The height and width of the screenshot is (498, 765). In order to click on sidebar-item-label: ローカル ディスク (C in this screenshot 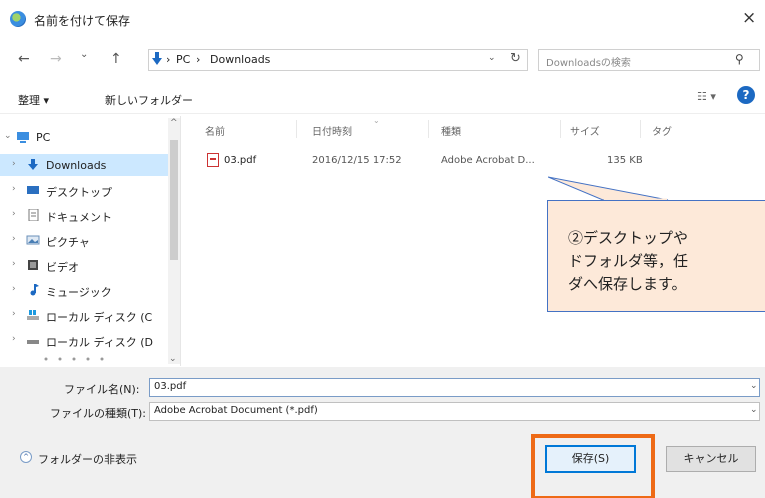, I will do `click(99, 317)`.